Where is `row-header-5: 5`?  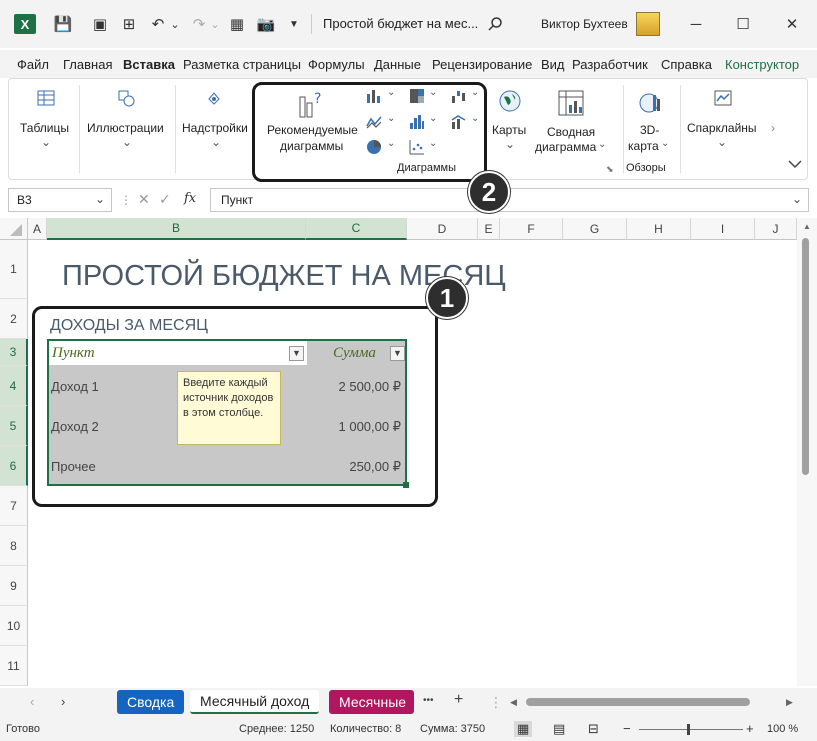
row-header-5: 5 is located at coordinates (14, 426).